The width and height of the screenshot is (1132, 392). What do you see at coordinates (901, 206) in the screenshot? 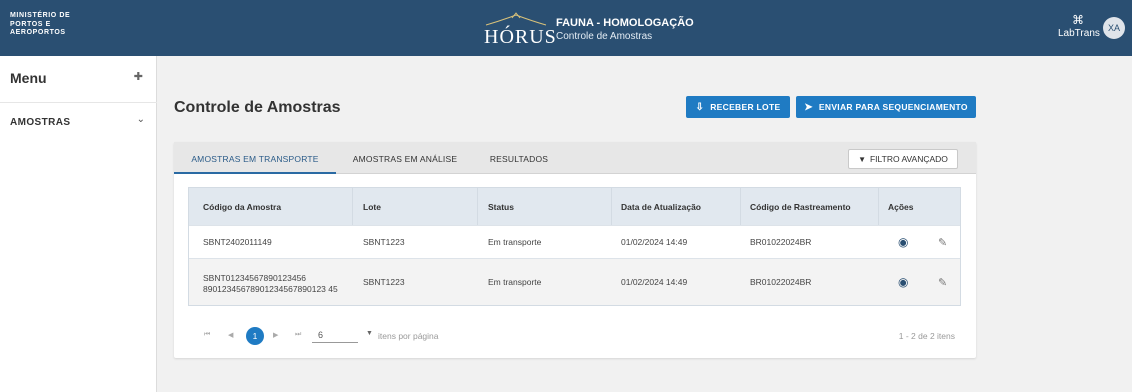
I see `column-header-acoes: Ações` at bounding box center [901, 206].